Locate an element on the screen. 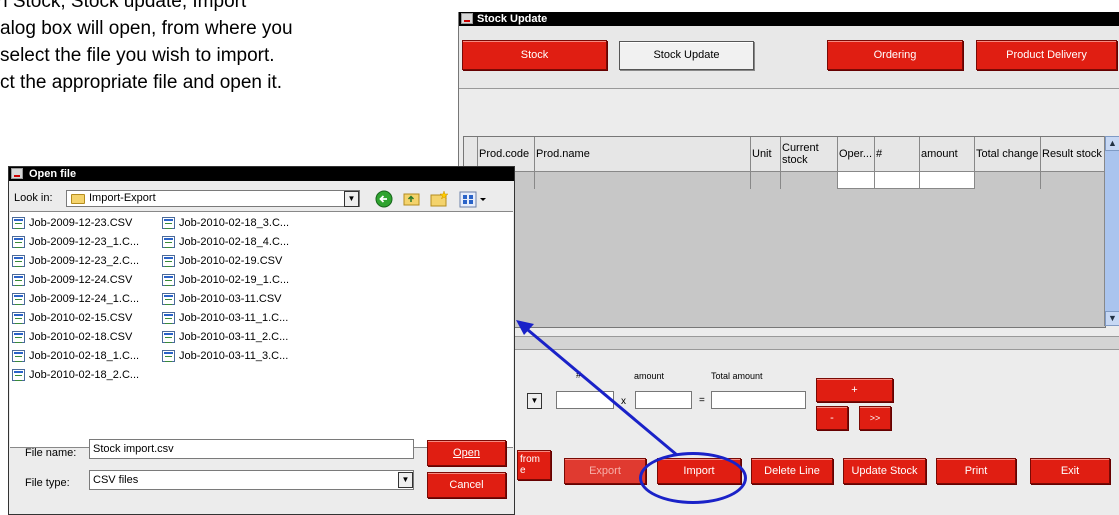  total-amount-input is located at coordinates (758, 400).